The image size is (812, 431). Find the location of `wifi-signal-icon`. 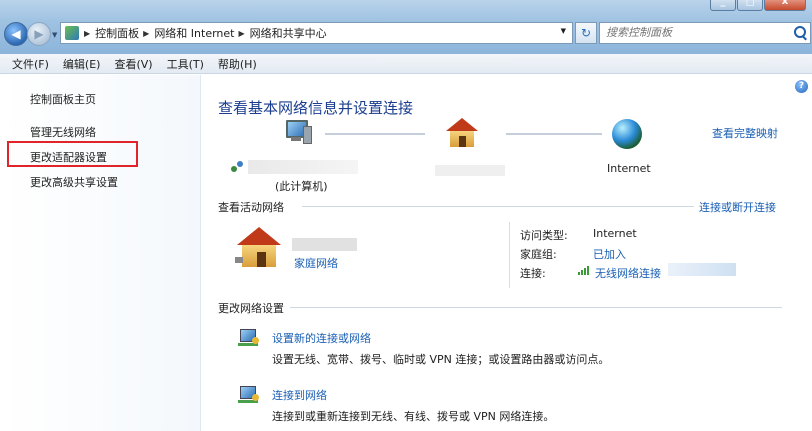

wifi-signal-icon is located at coordinates (585, 270).